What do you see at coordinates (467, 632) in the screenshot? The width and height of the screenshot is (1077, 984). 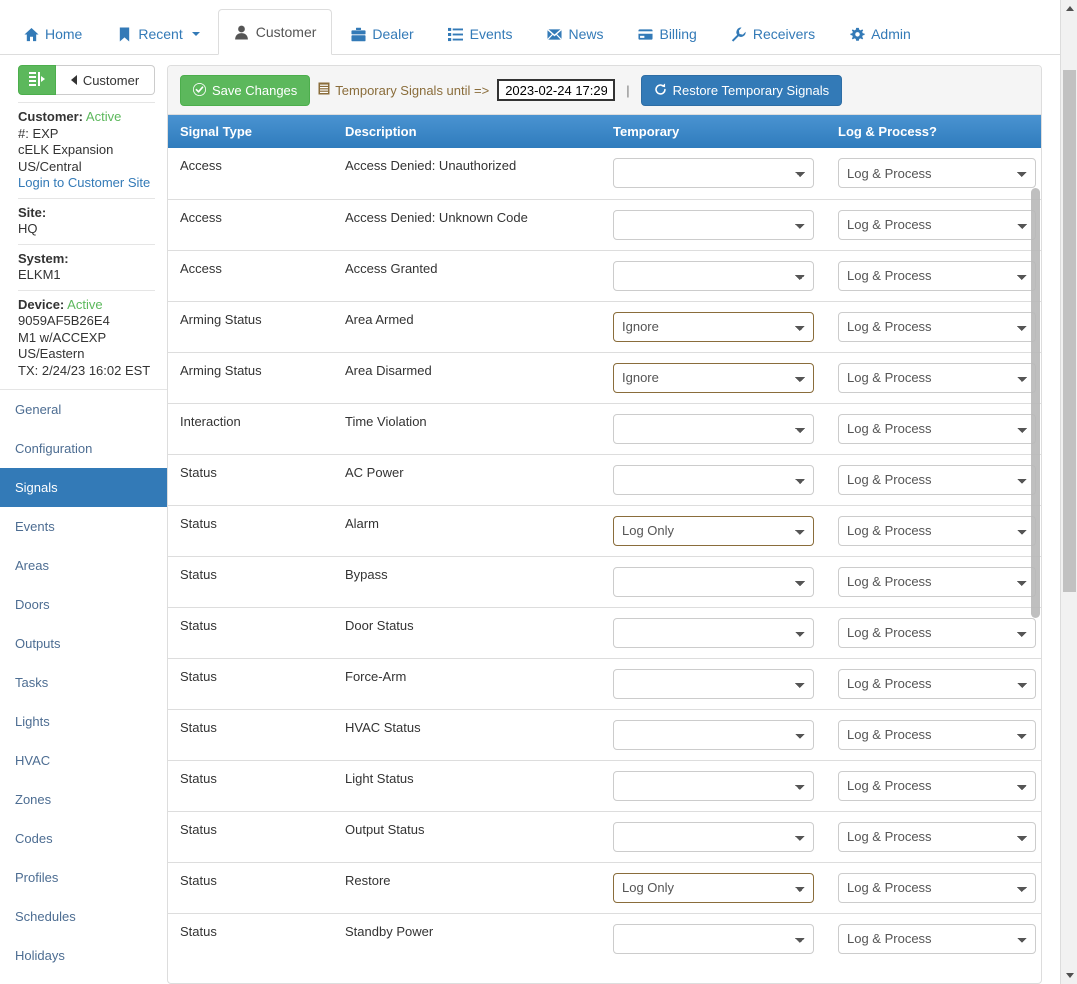 I see `cell-description: Door Status` at bounding box center [467, 632].